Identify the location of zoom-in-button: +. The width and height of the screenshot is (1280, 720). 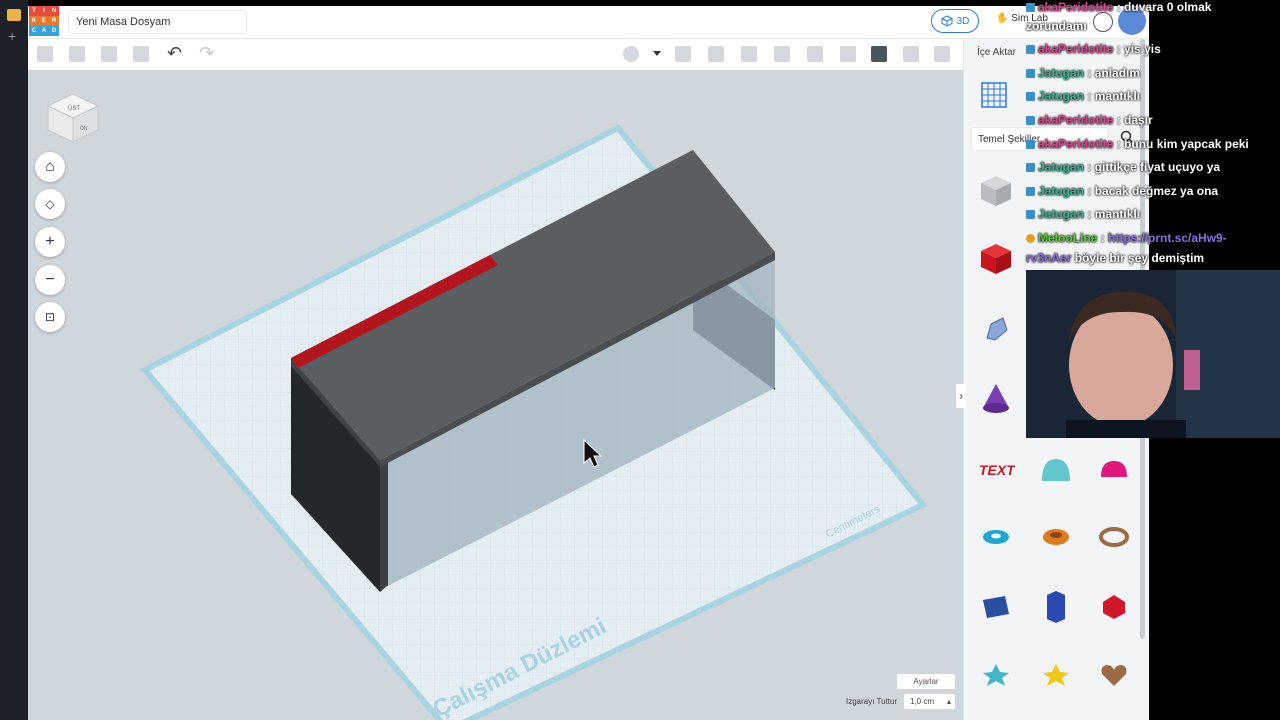
(50, 242).